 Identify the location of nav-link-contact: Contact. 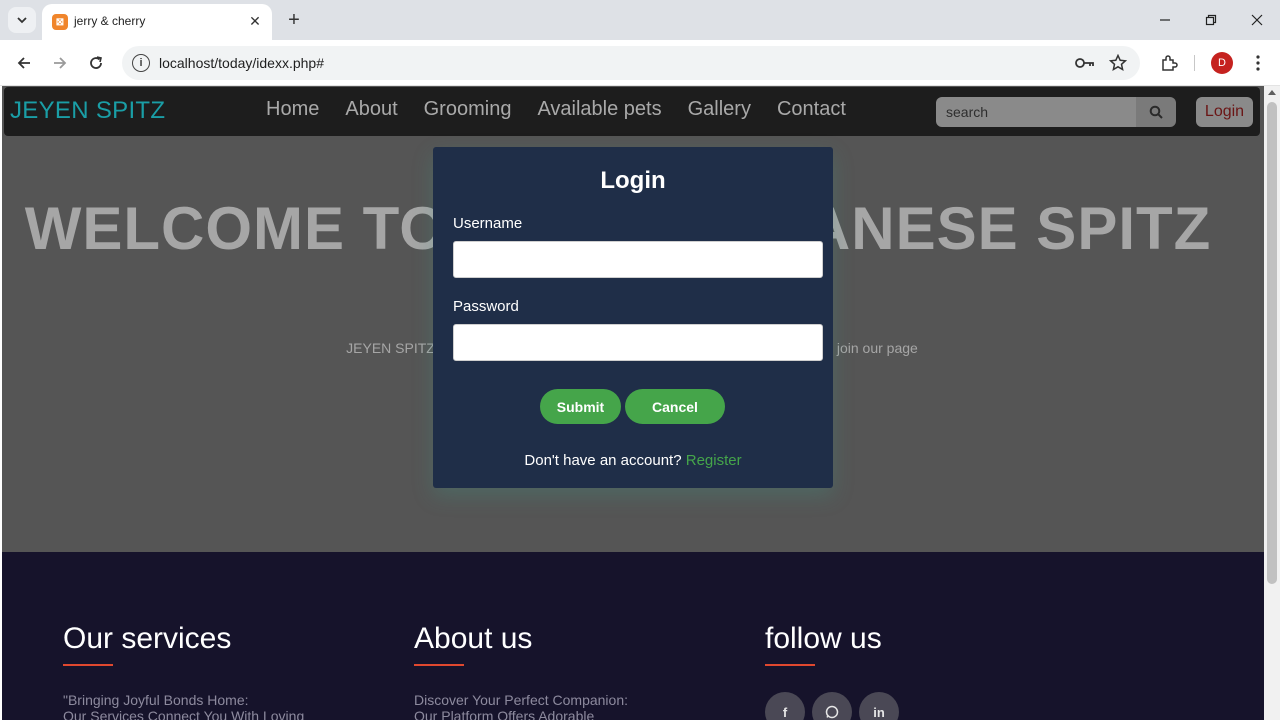
(811, 109).